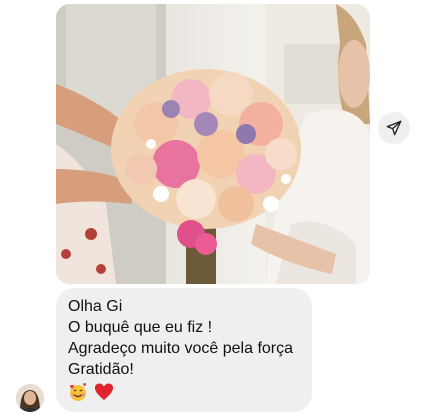  Describe the element at coordinates (184, 393) in the screenshot. I see `emoji-row` at that location.